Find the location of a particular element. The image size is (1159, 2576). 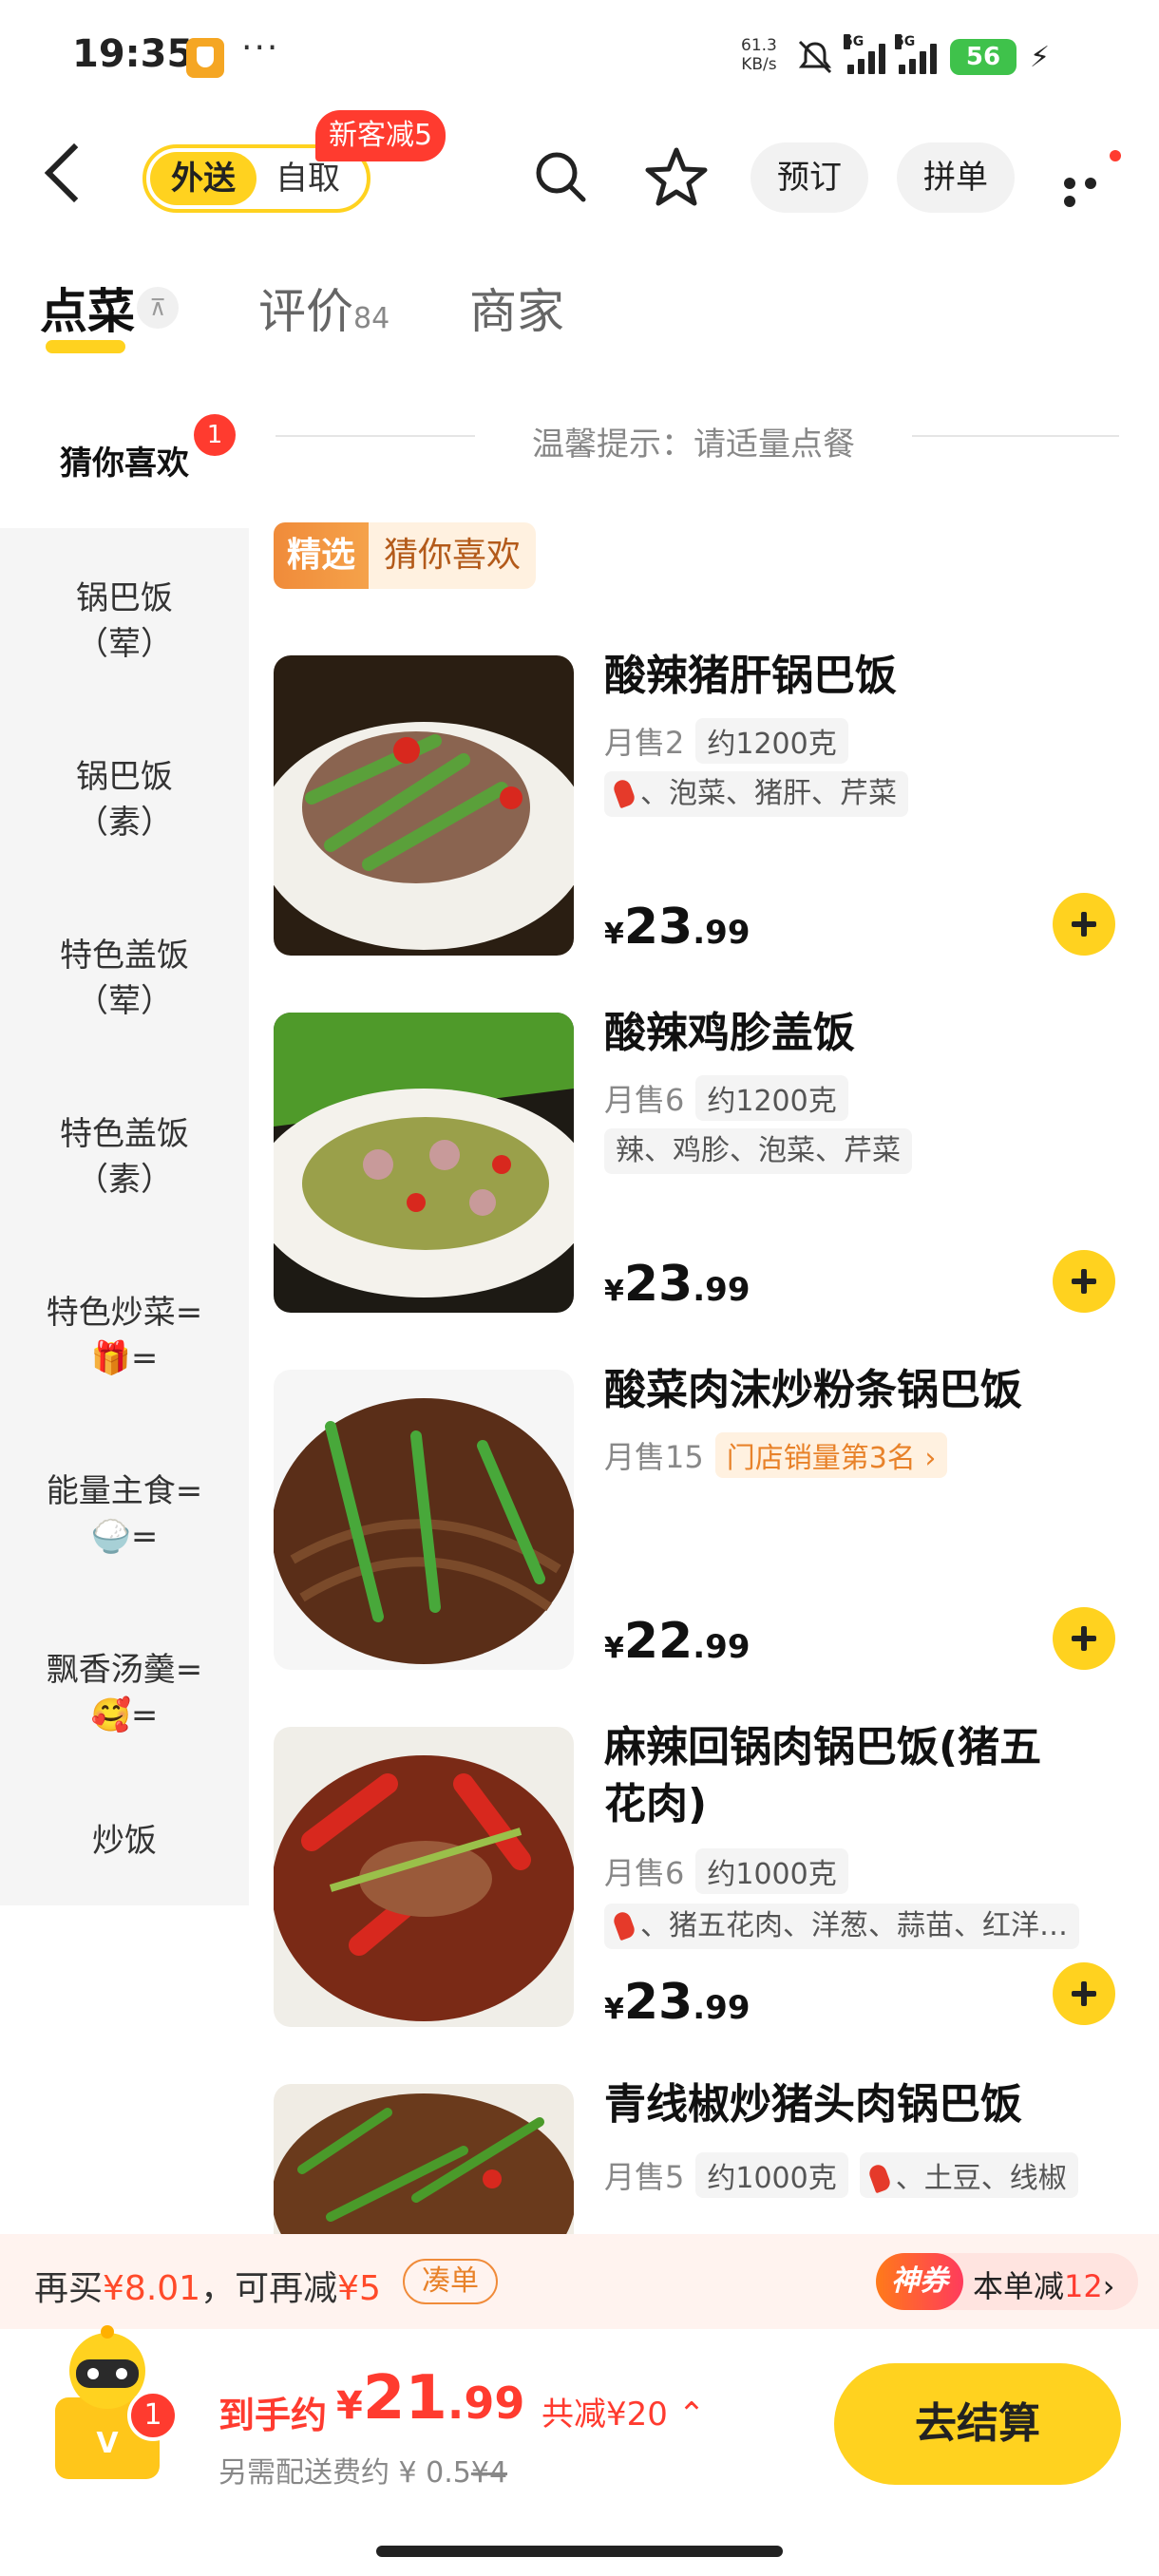

discount-summary: 共减¥20 ⌃ is located at coordinates (623, 2411).